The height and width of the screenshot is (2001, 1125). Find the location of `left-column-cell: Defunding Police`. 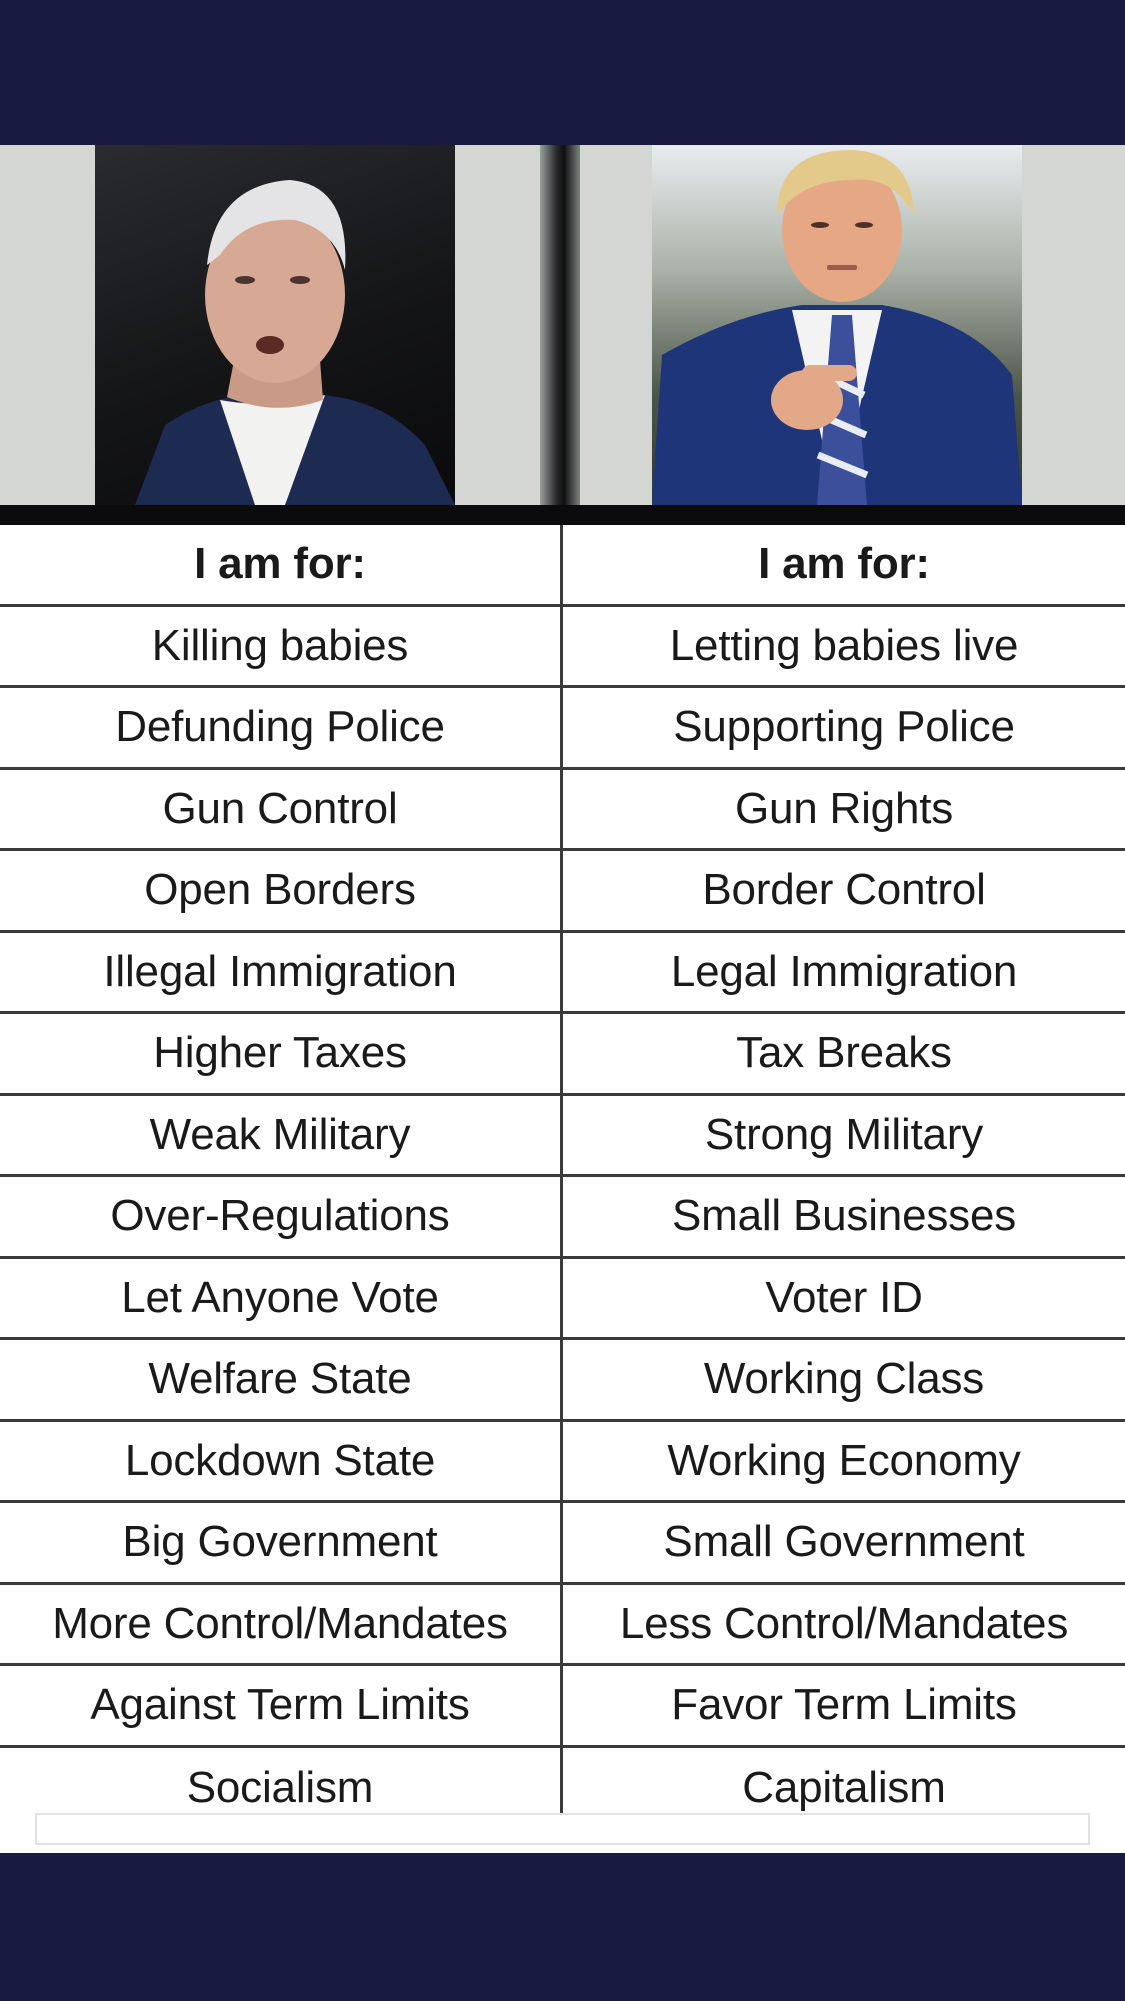

left-column-cell: Defunding Police is located at coordinates (281, 727).